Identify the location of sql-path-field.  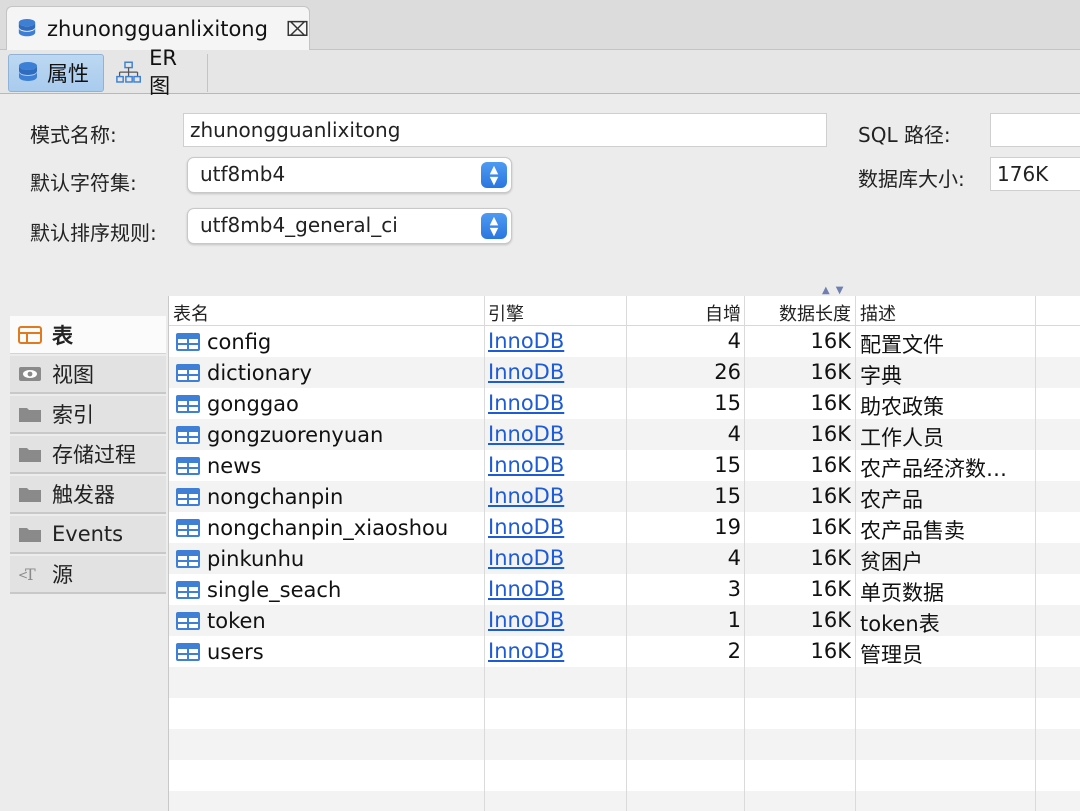
(1035, 130).